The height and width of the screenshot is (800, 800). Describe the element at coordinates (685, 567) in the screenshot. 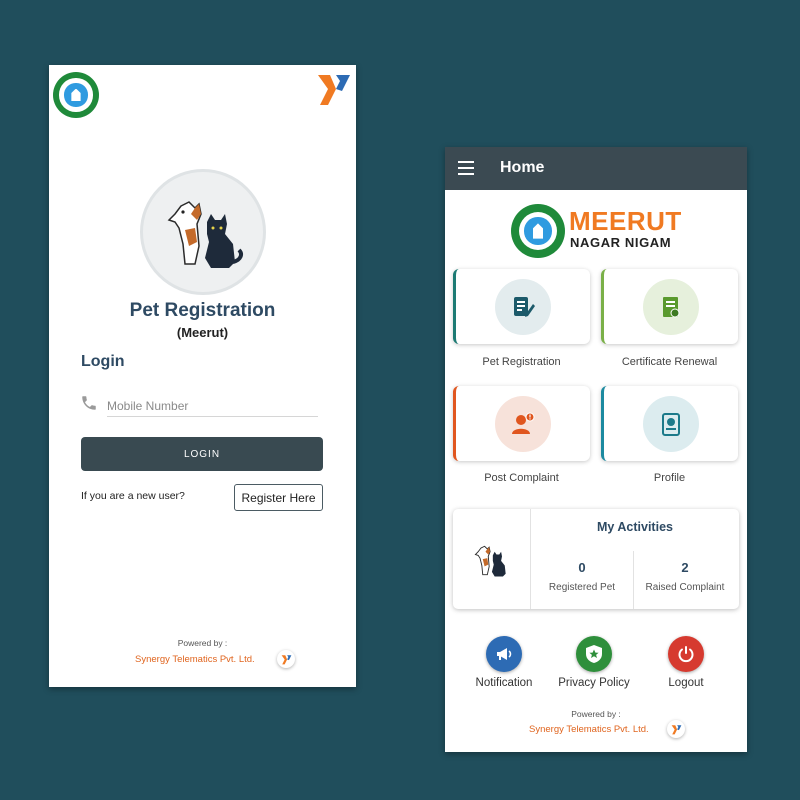

I see `raised-complaint-count: 2` at that location.